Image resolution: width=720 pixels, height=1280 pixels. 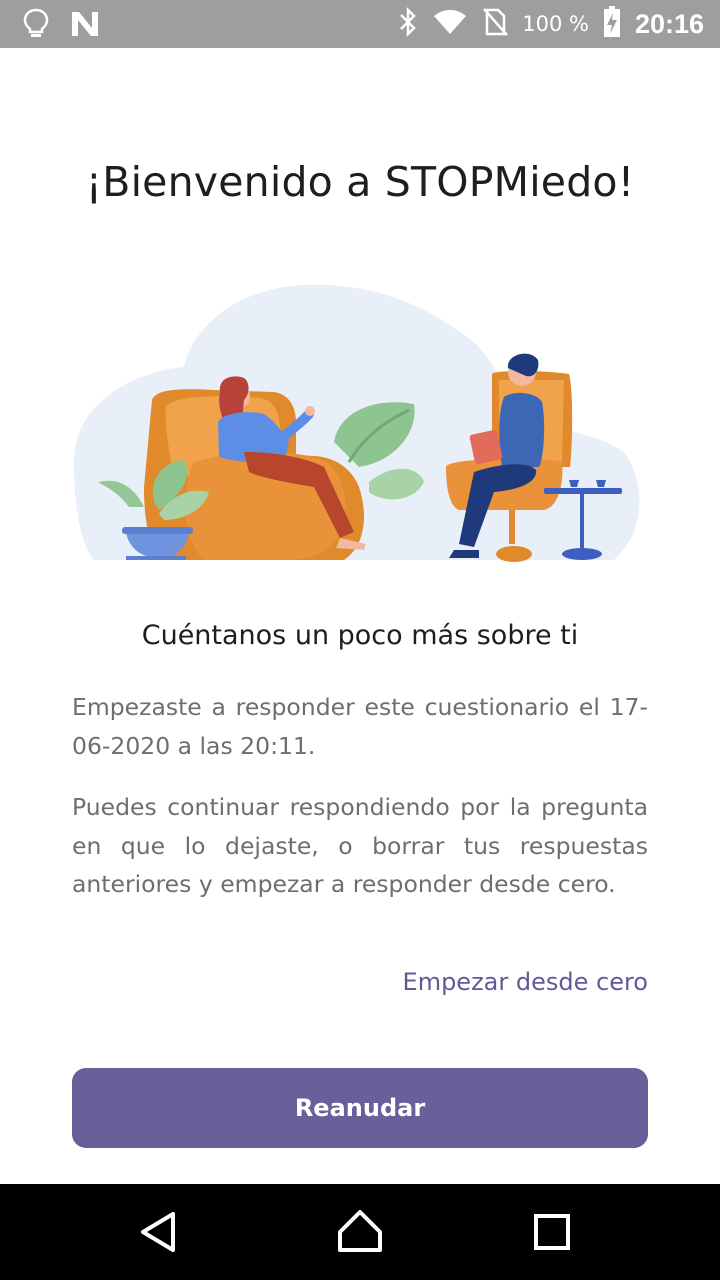 What do you see at coordinates (408, 23) in the screenshot?
I see `bluetooth-icon` at bounding box center [408, 23].